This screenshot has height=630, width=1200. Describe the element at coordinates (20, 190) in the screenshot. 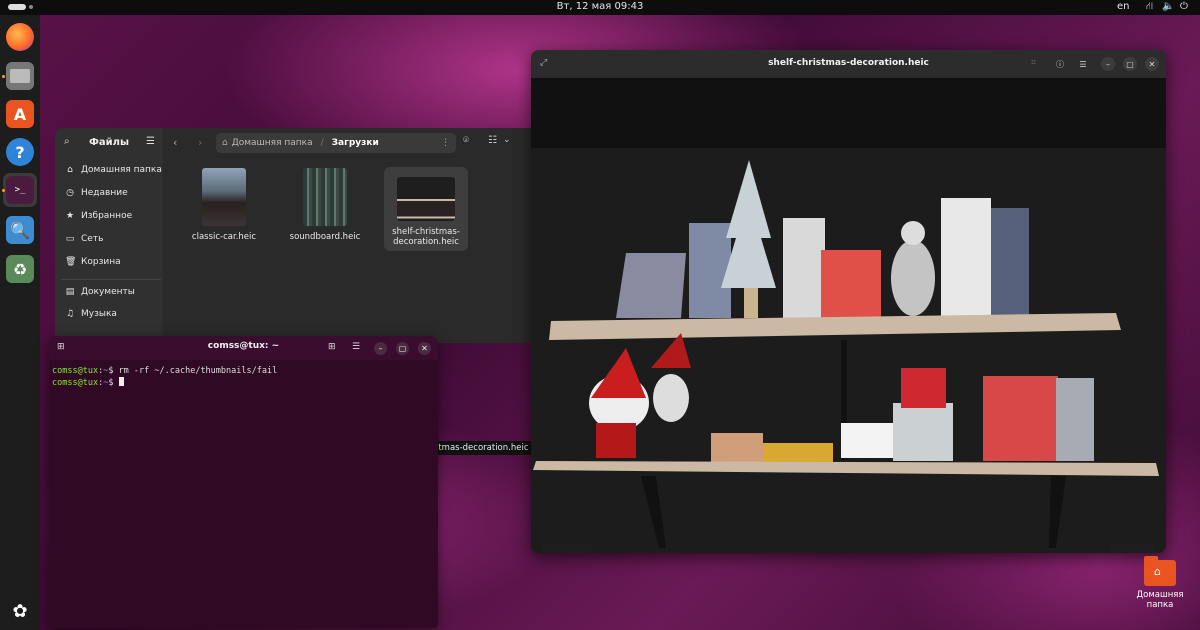

I see `terminal-icon: >_` at that location.